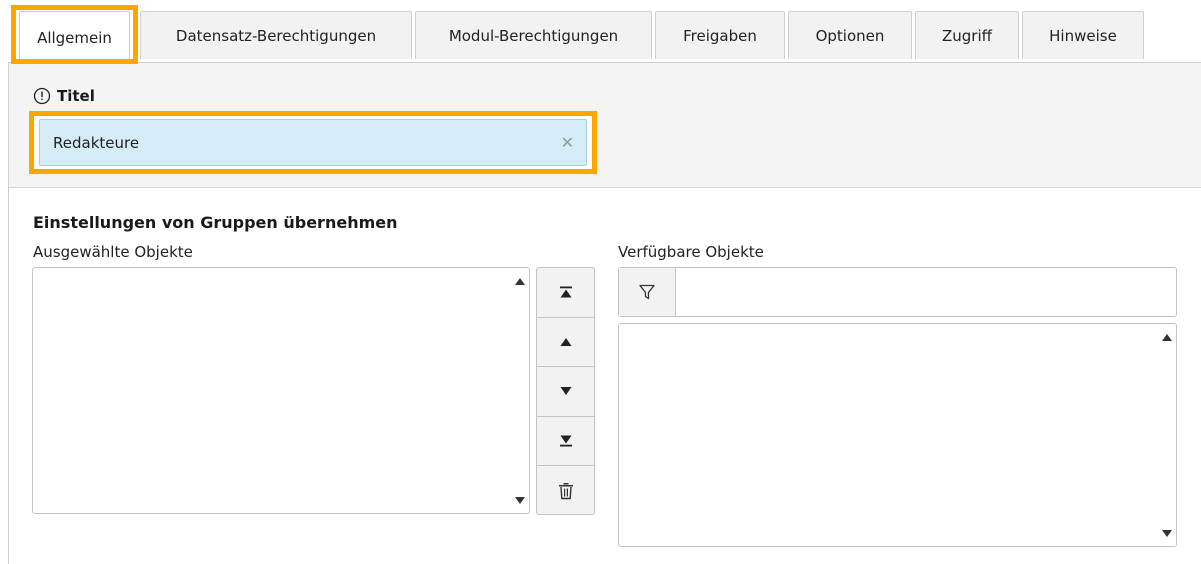 This screenshot has width=1201, height=564. I want to click on trash-icon, so click(565, 491).